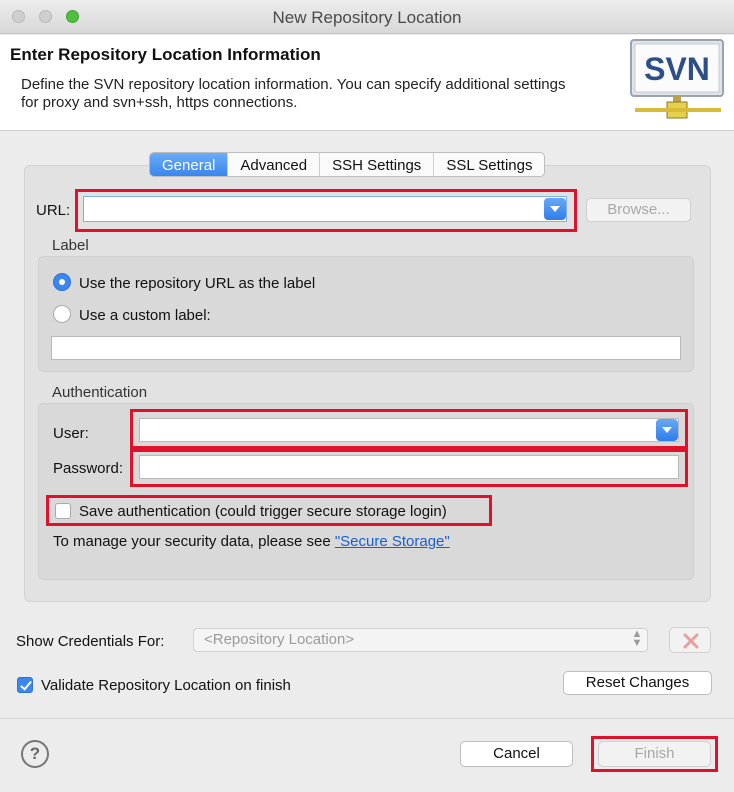 This screenshot has width=734, height=792. What do you see at coordinates (279, 639) in the screenshot?
I see `credentials-select-value: <Repository Location>` at bounding box center [279, 639].